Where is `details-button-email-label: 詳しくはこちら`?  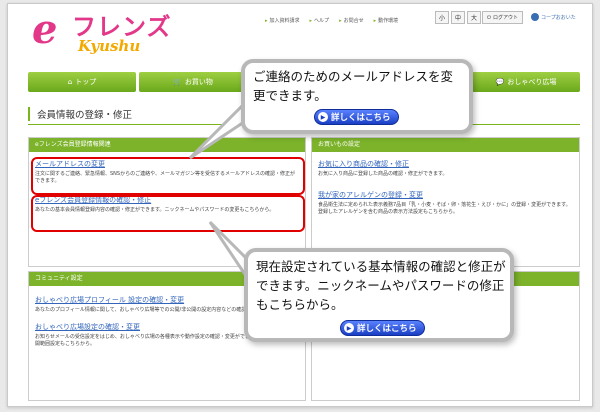
details-button-email-label: 詳しくはこちら is located at coordinates (361, 118).